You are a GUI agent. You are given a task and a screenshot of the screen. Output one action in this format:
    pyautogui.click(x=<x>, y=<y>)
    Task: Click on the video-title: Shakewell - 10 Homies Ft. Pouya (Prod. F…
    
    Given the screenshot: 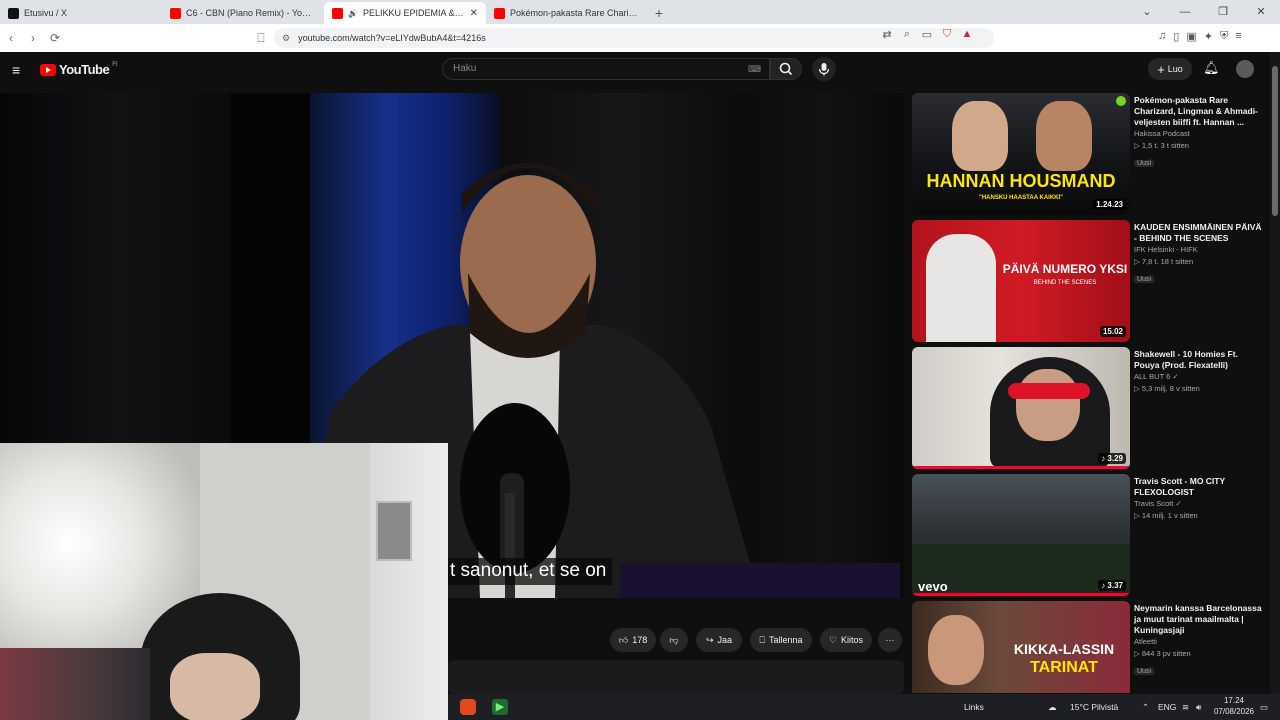 What is the action you would take?
    pyautogui.click(x=1198, y=360)
    